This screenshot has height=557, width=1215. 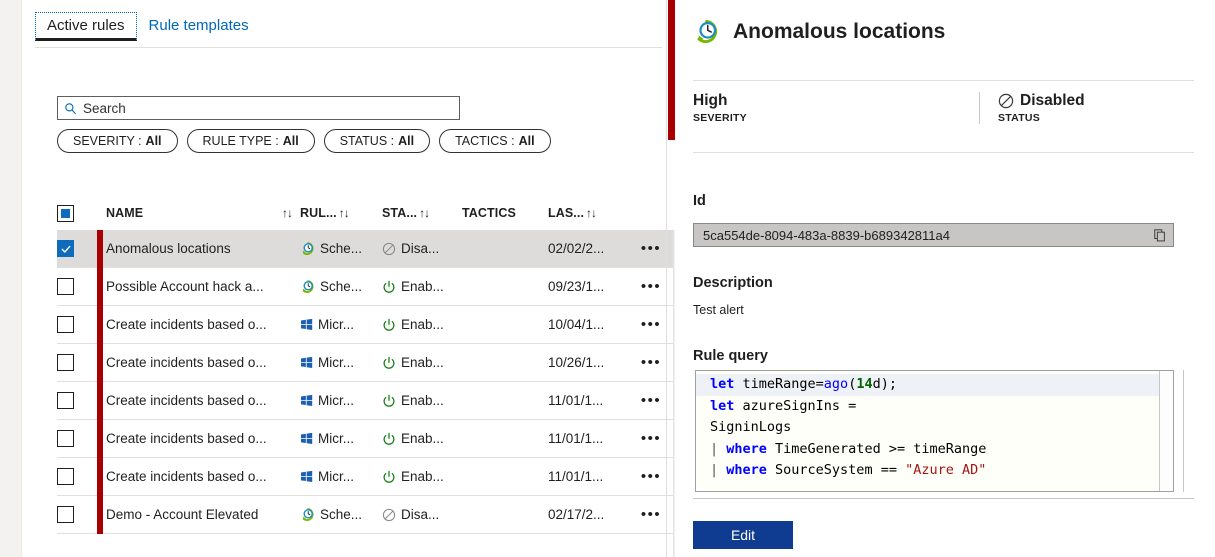 I want to click on column-header-last-modified: LAS... ↑↓, so click(x=591, y=213).